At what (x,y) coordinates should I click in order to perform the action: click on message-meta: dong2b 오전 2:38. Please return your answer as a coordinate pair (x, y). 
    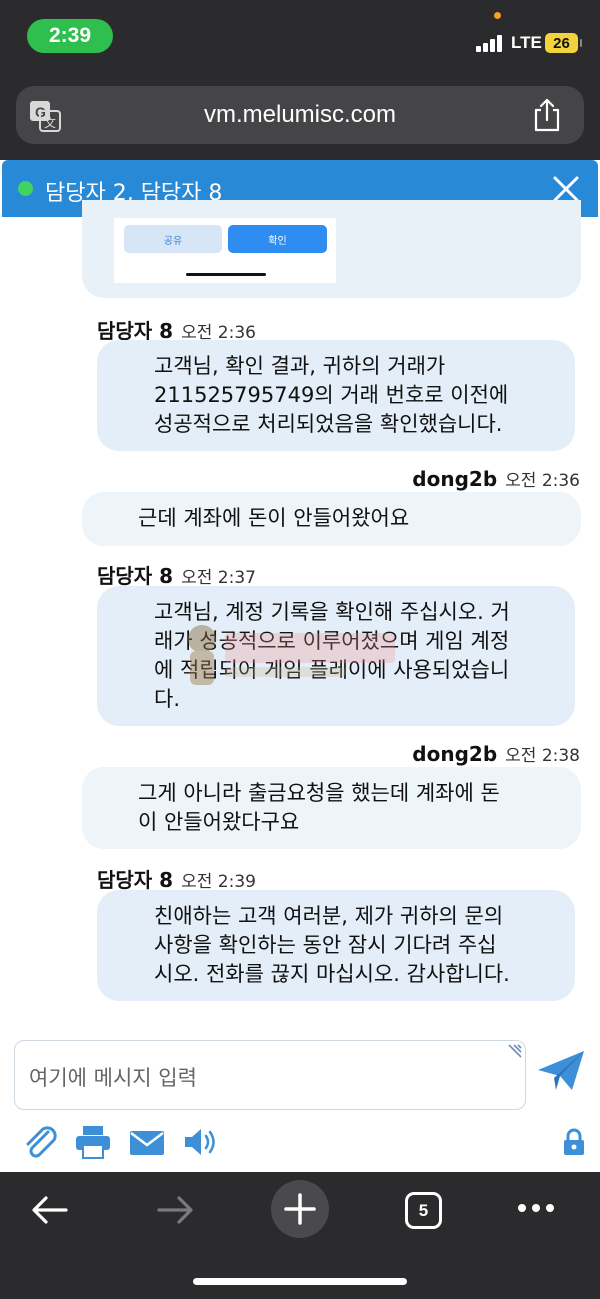
    Looking at the image, I should click on (496, 753).